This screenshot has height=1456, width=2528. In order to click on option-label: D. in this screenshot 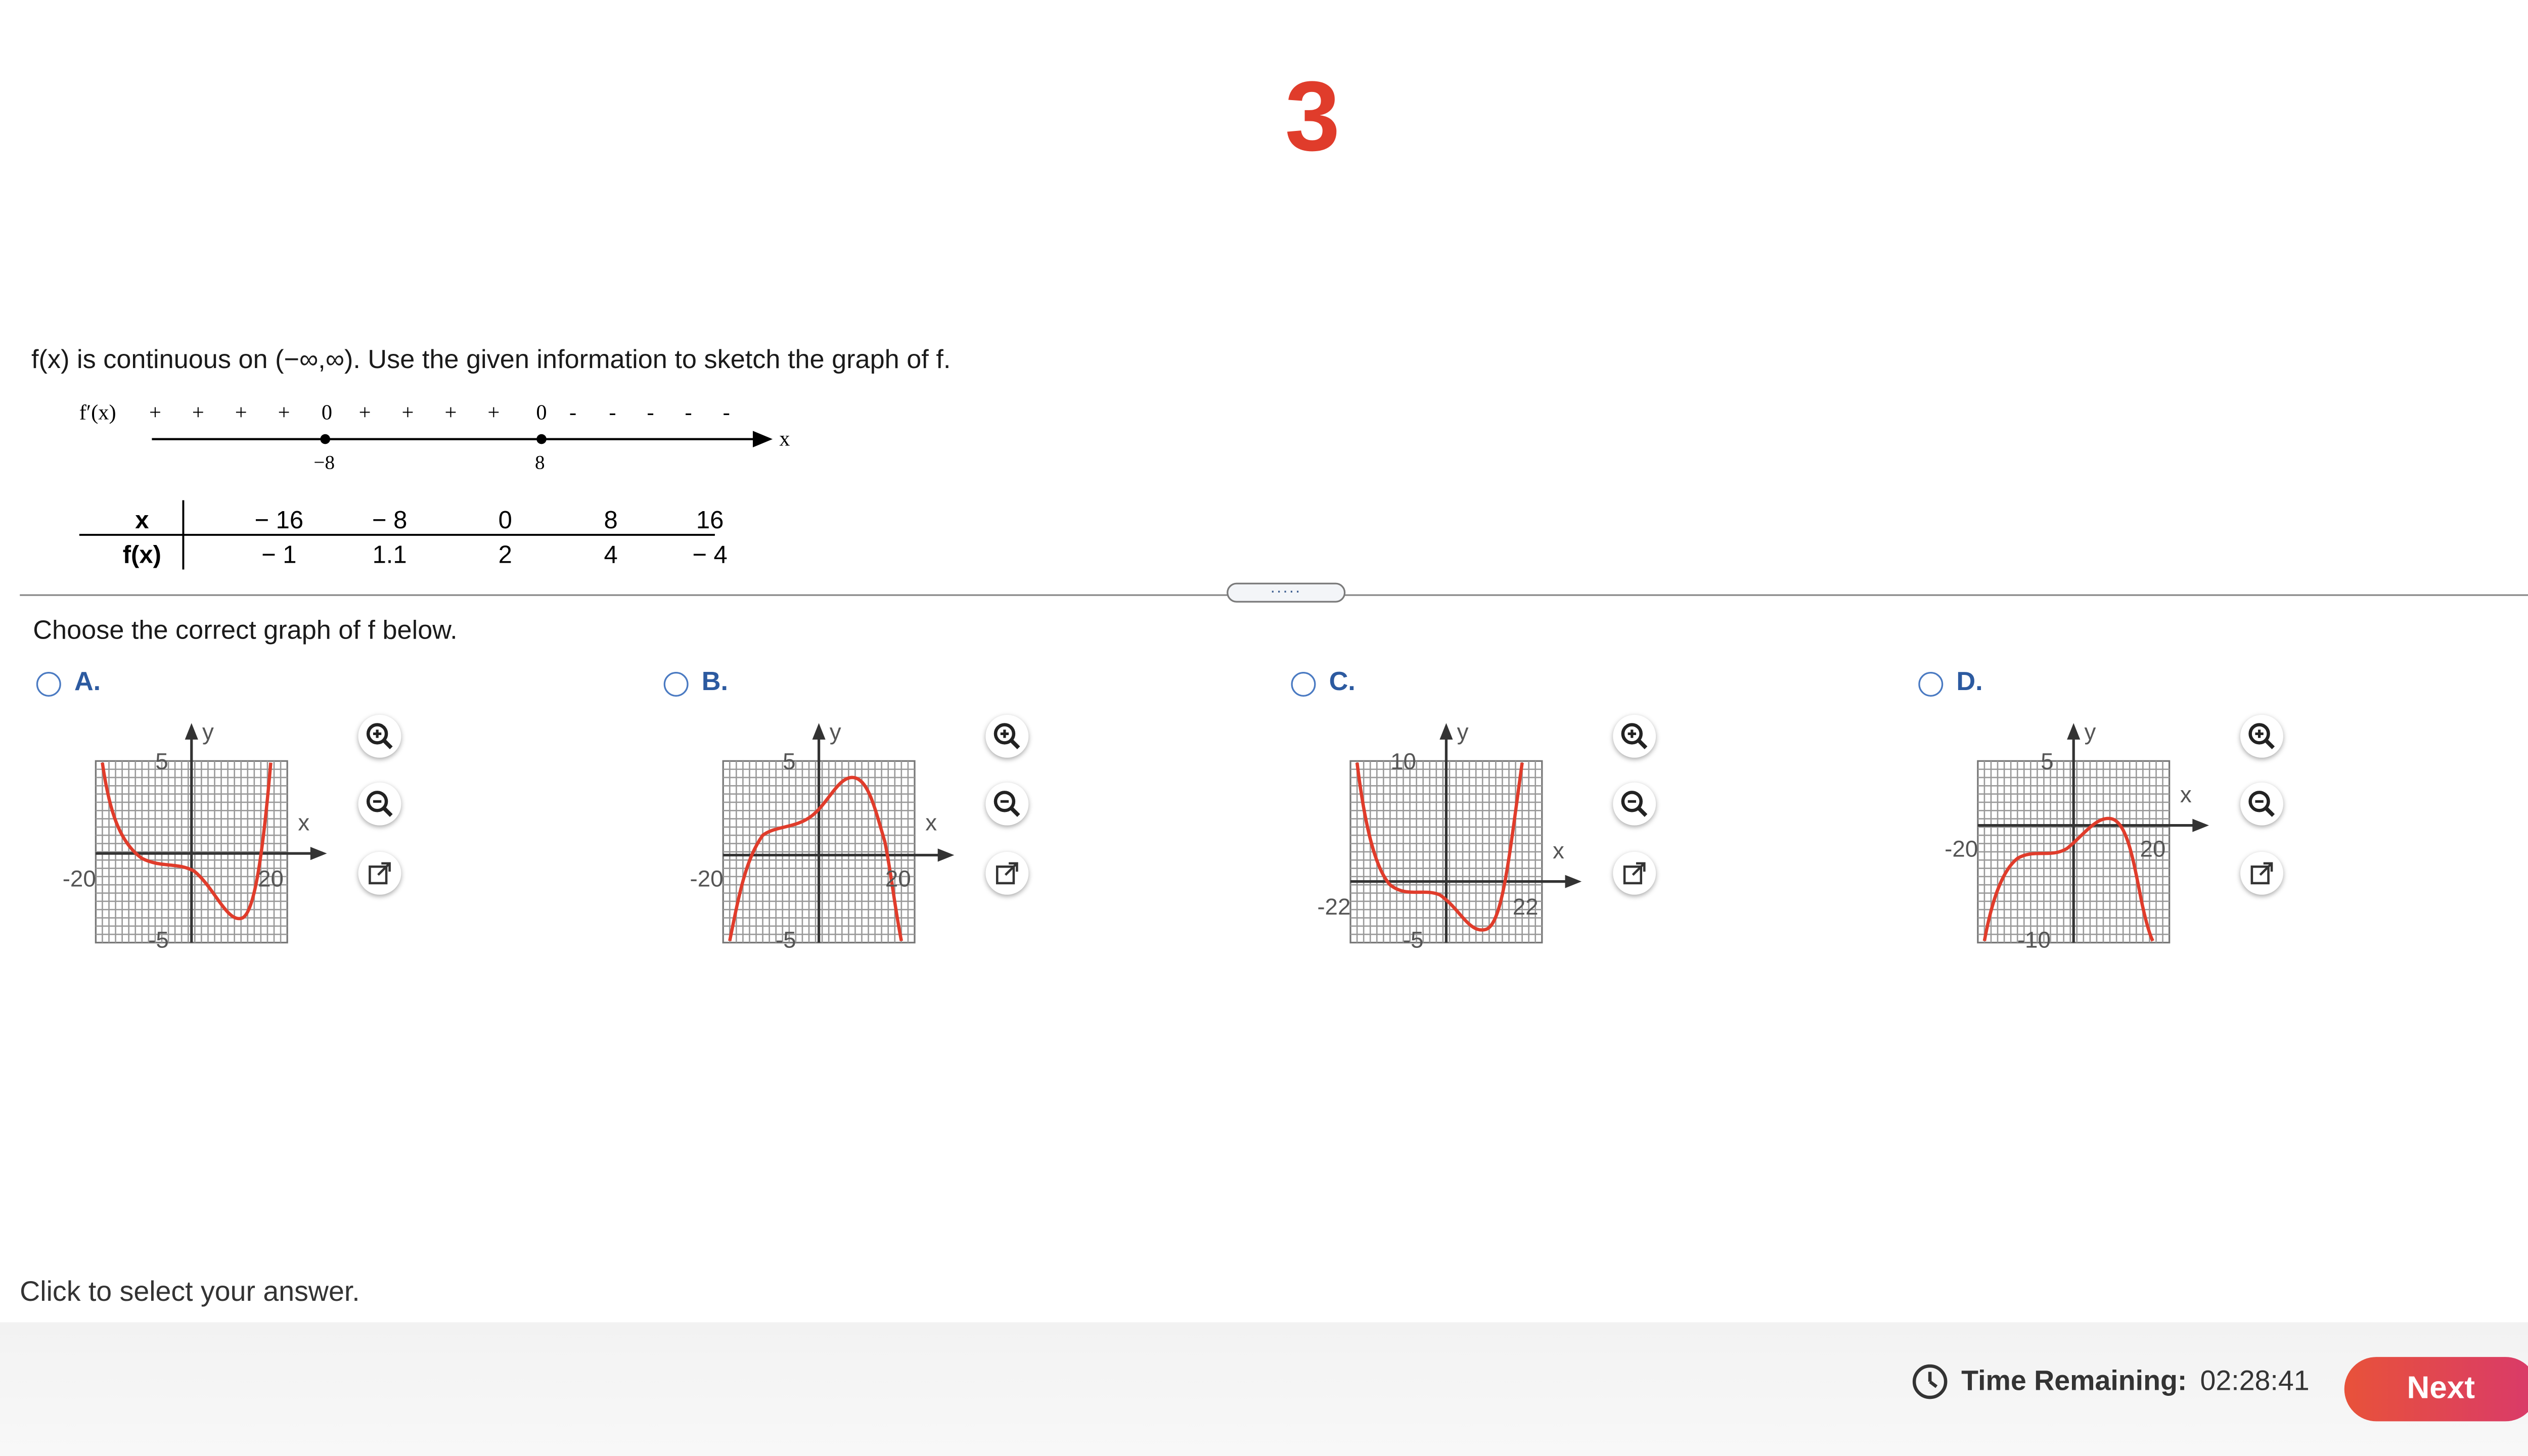, I will do `click(1969, 683)`.